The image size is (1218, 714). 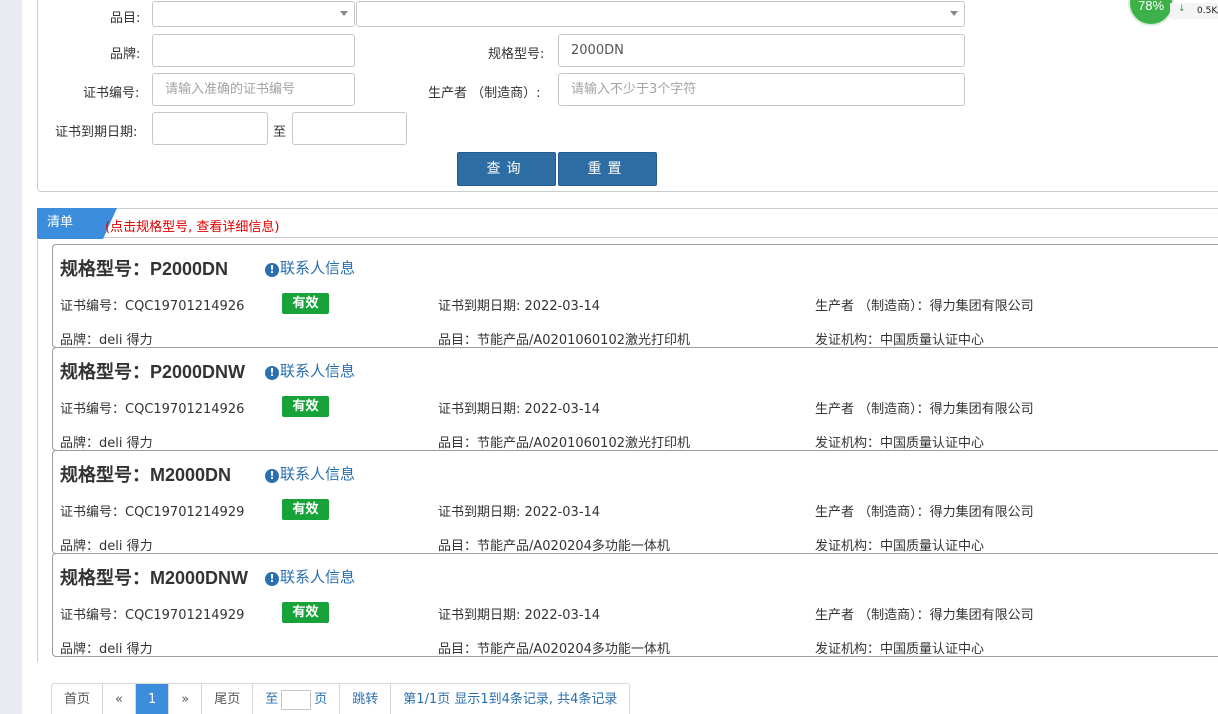 What do you see at coordinates (253, 89) in the screenshot?
I see `cert-no-input: 请输入准确的证书编号` at bounding box center [253, 89].